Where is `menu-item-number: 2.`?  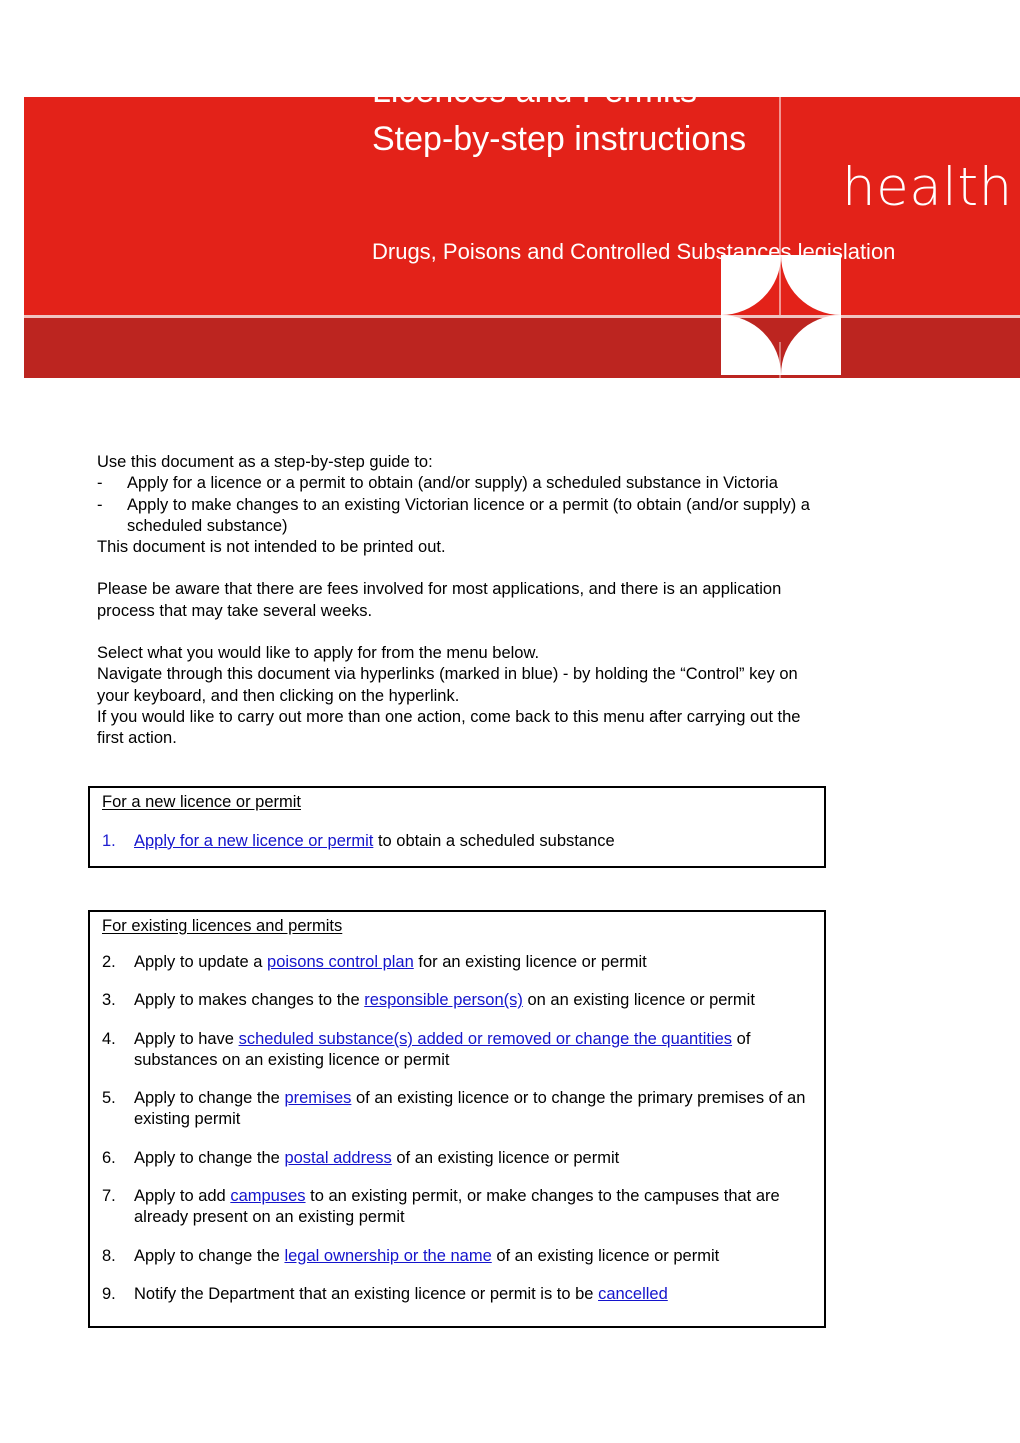
menu-item-number: 2. is located at coordinates (109, 962).